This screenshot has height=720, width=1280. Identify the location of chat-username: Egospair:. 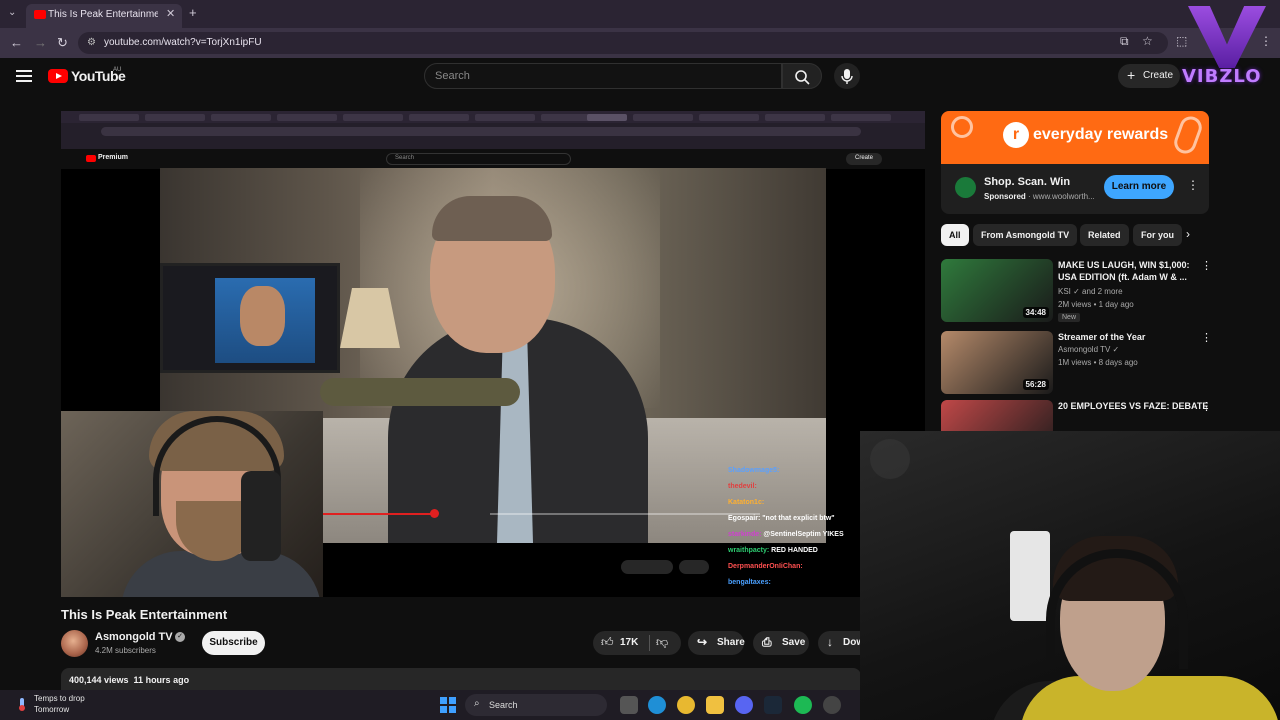
(744, 518).